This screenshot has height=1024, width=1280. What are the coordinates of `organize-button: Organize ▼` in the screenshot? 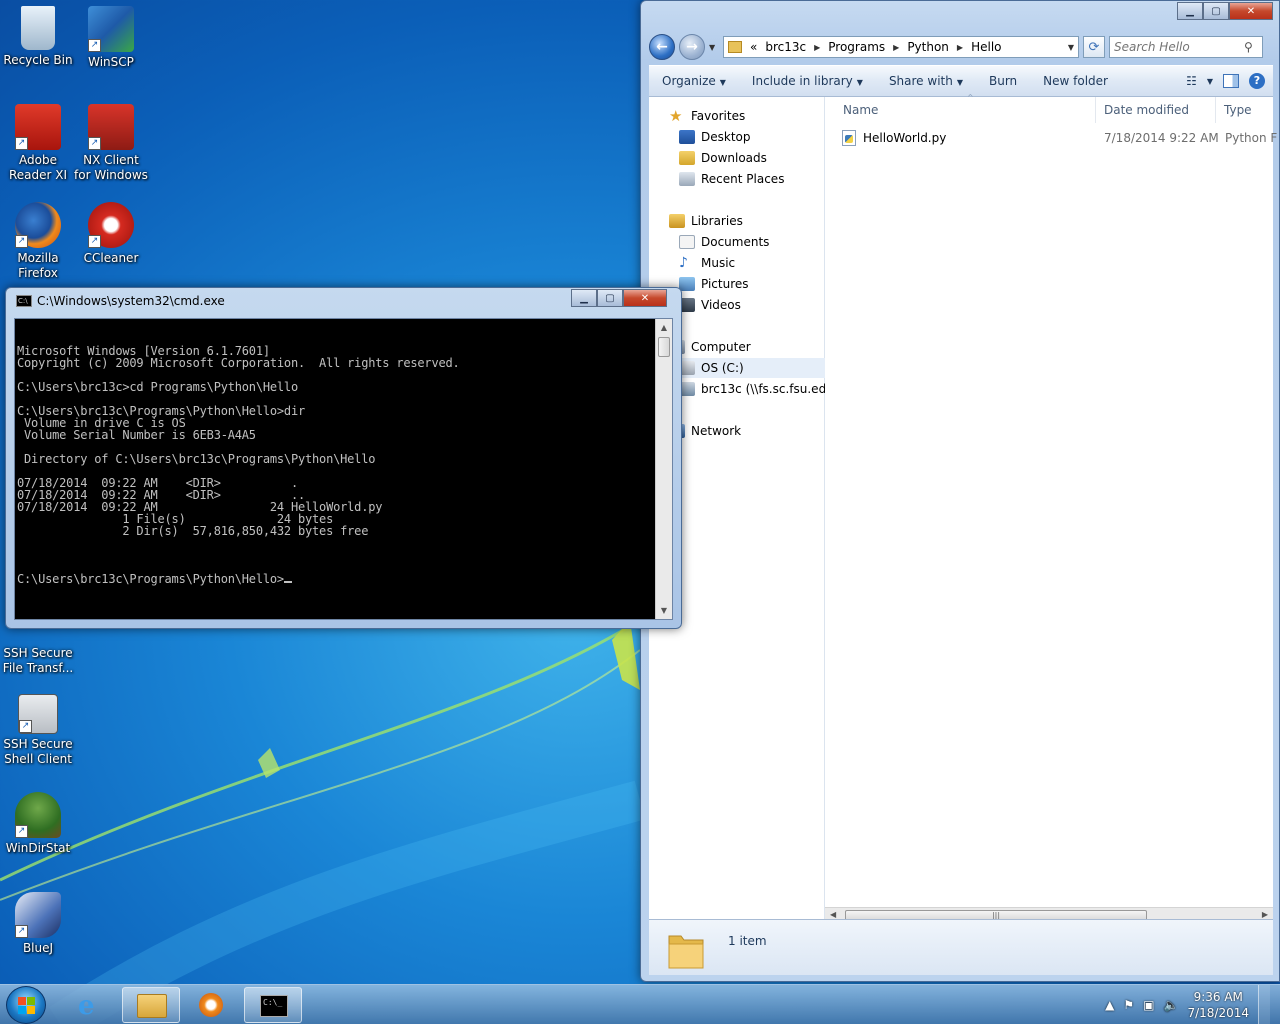 It's located at (694, 81).